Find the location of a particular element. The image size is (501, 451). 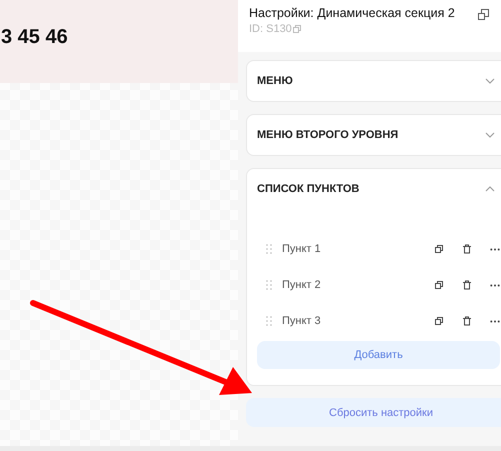

section-id: ID: S130 is located at coordinates (270, 29).